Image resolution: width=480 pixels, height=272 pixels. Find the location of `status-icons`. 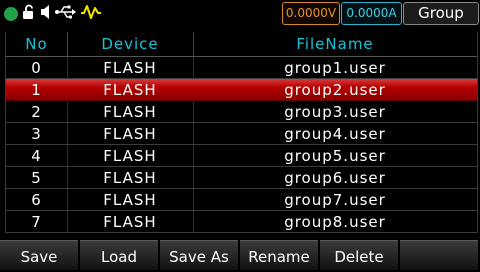

status-icons is located at coordinates (54, 14).